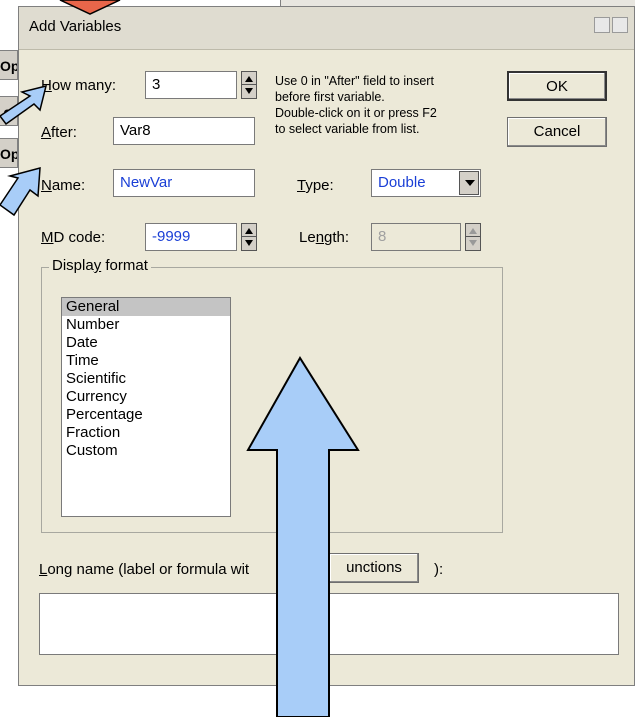  What do you see at coordinates (303, 536) in the screenshot?
I see `big-up-arrow-icon` at bounding box center [303, 536].